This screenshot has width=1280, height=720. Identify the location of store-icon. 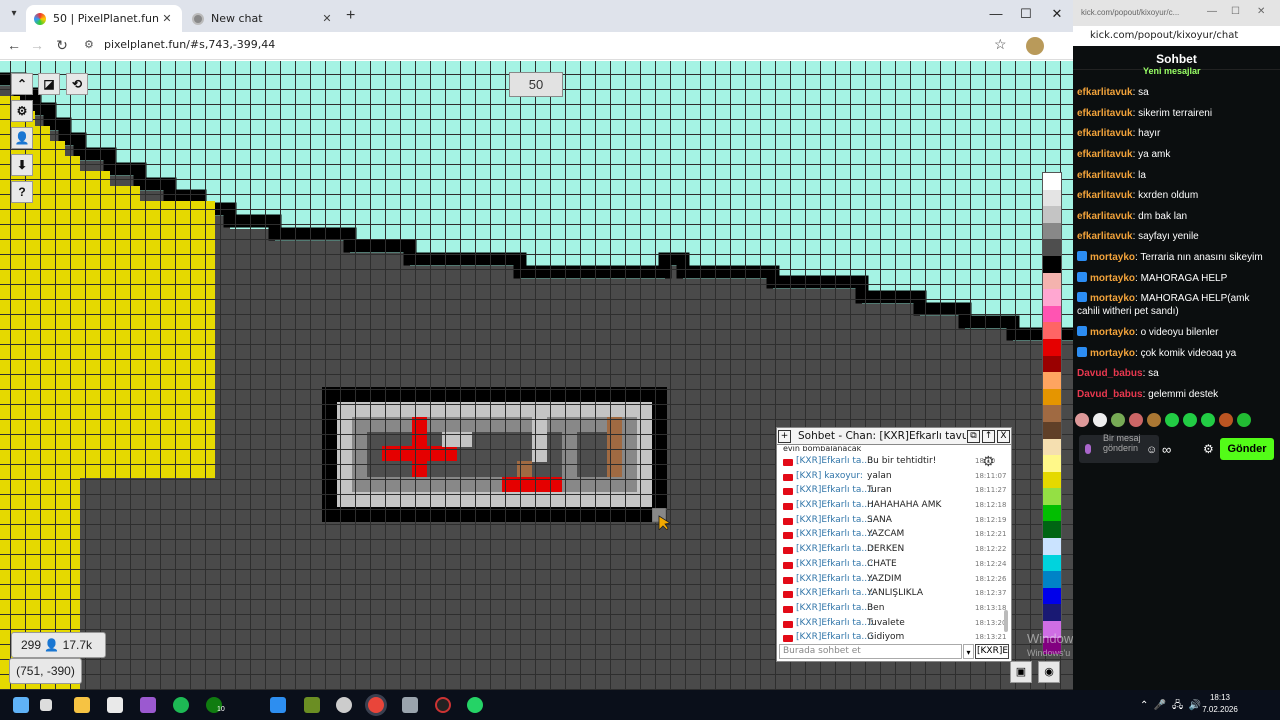
(115, 705).